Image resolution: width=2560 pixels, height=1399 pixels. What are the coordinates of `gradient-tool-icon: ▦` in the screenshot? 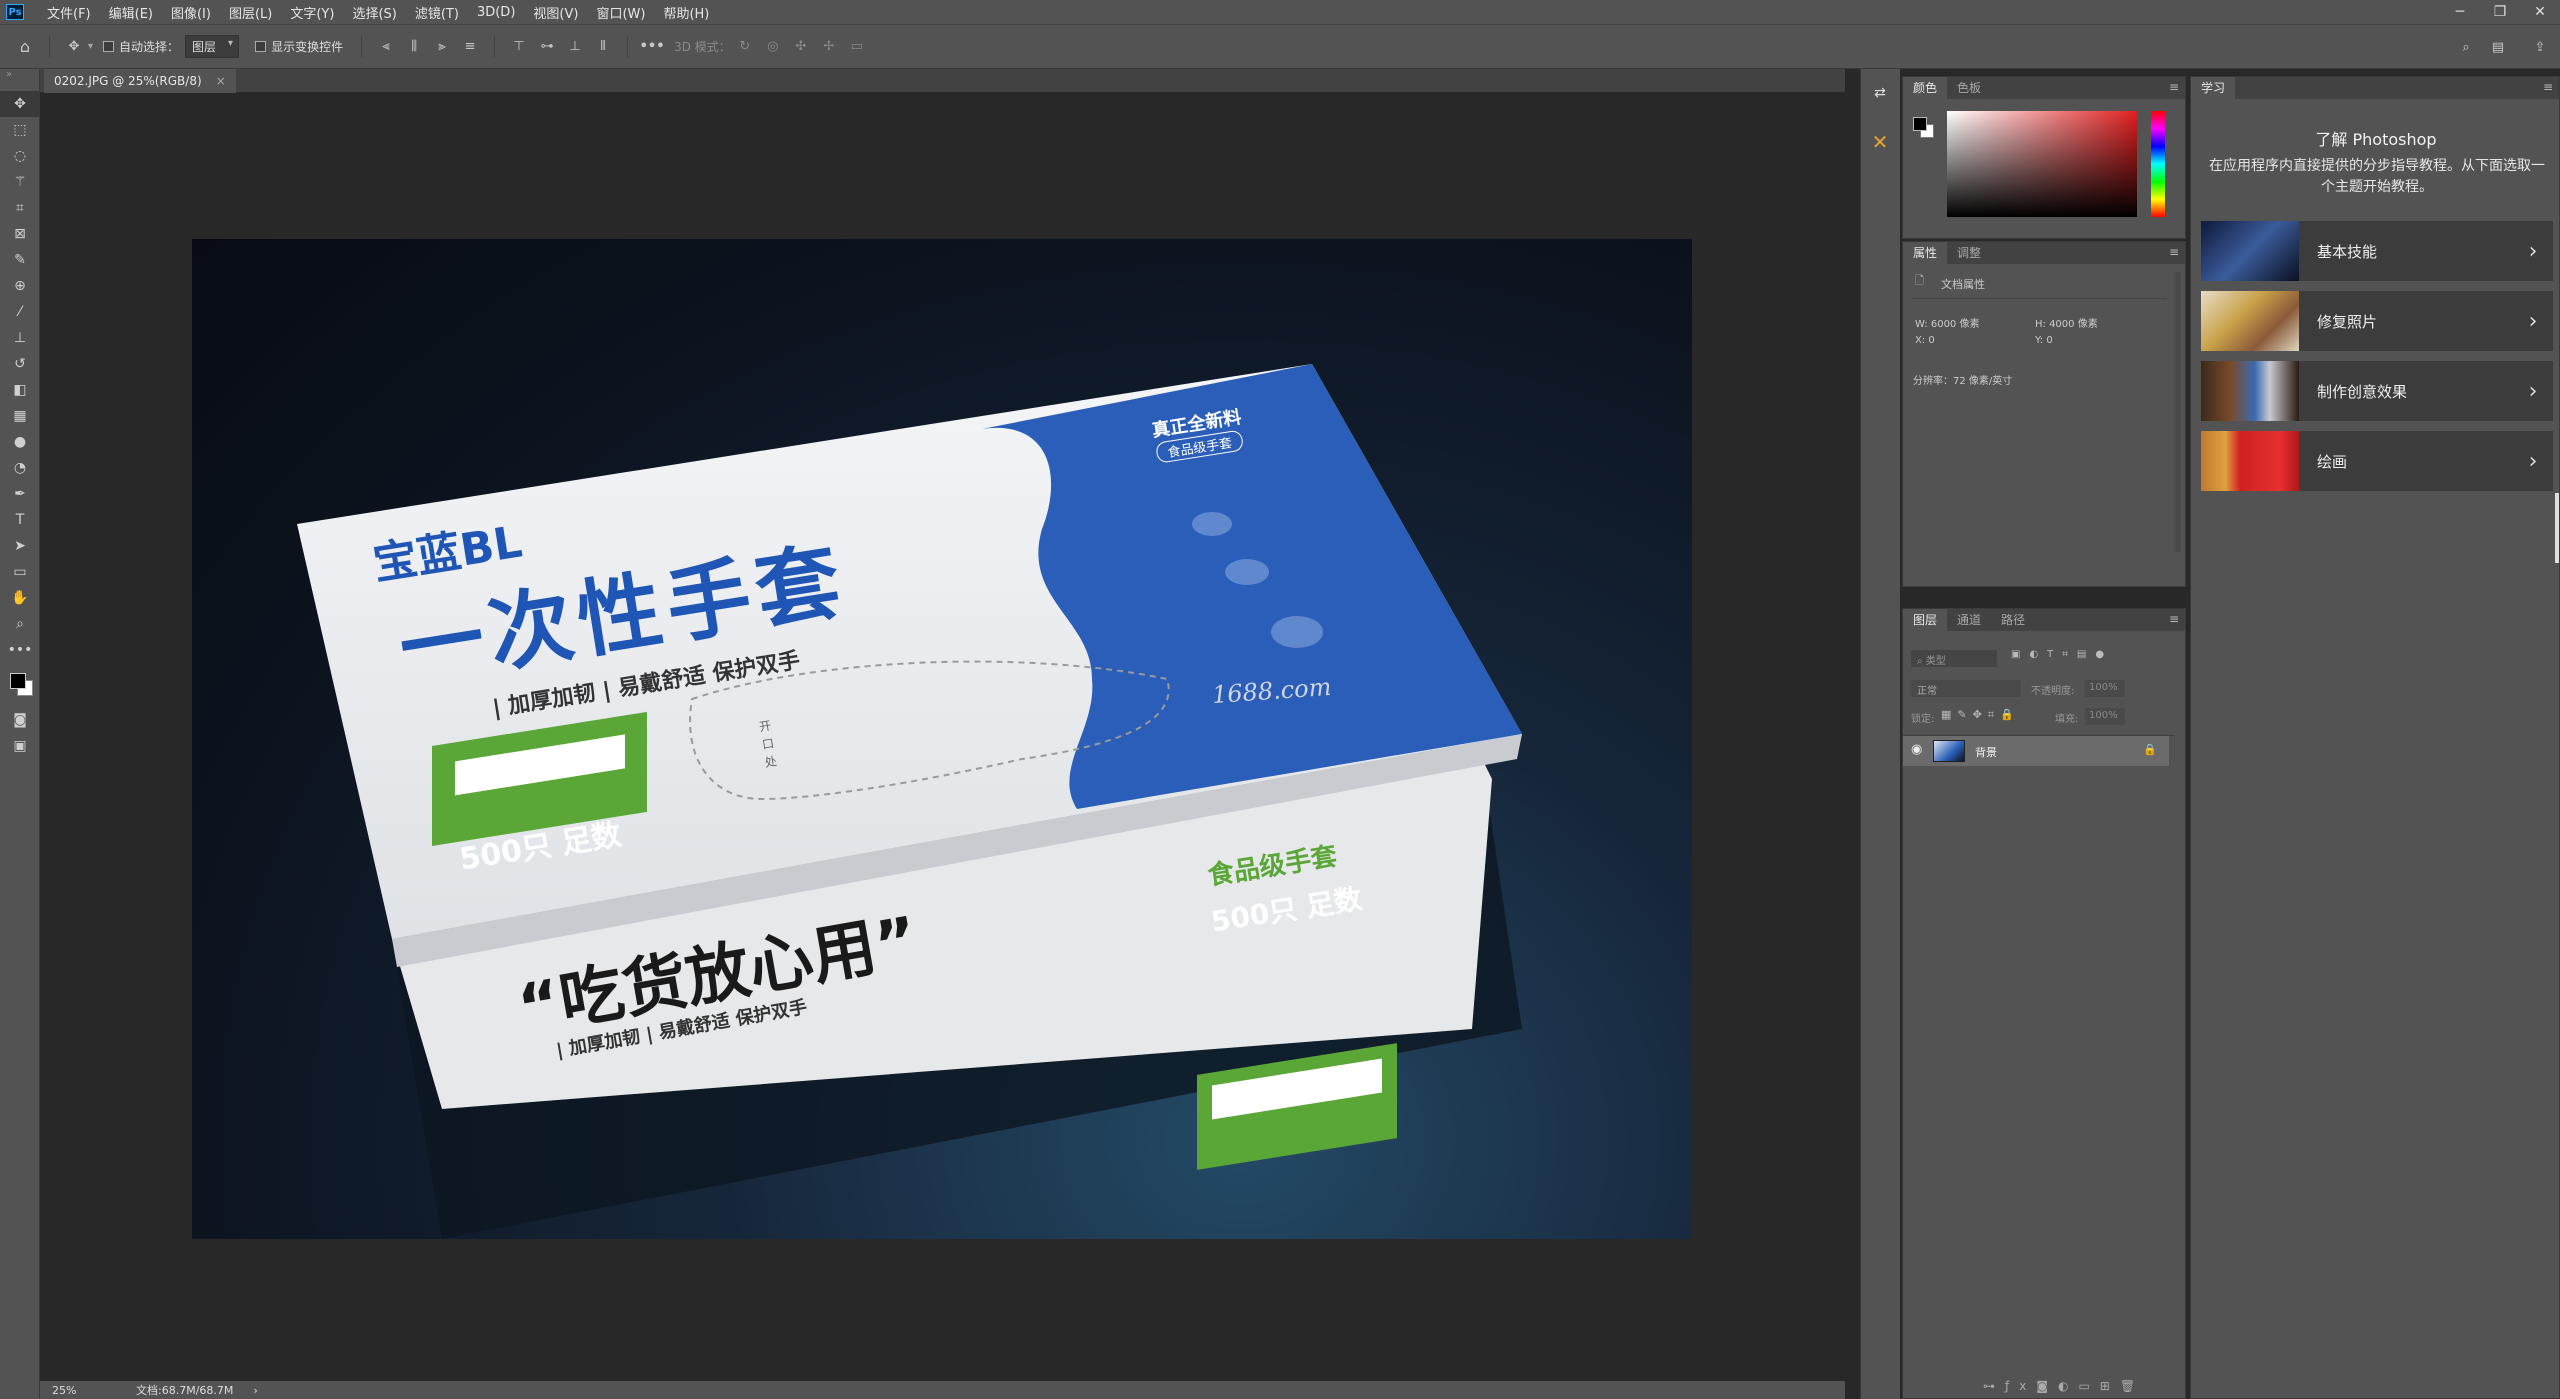 It's located at (20, 416).